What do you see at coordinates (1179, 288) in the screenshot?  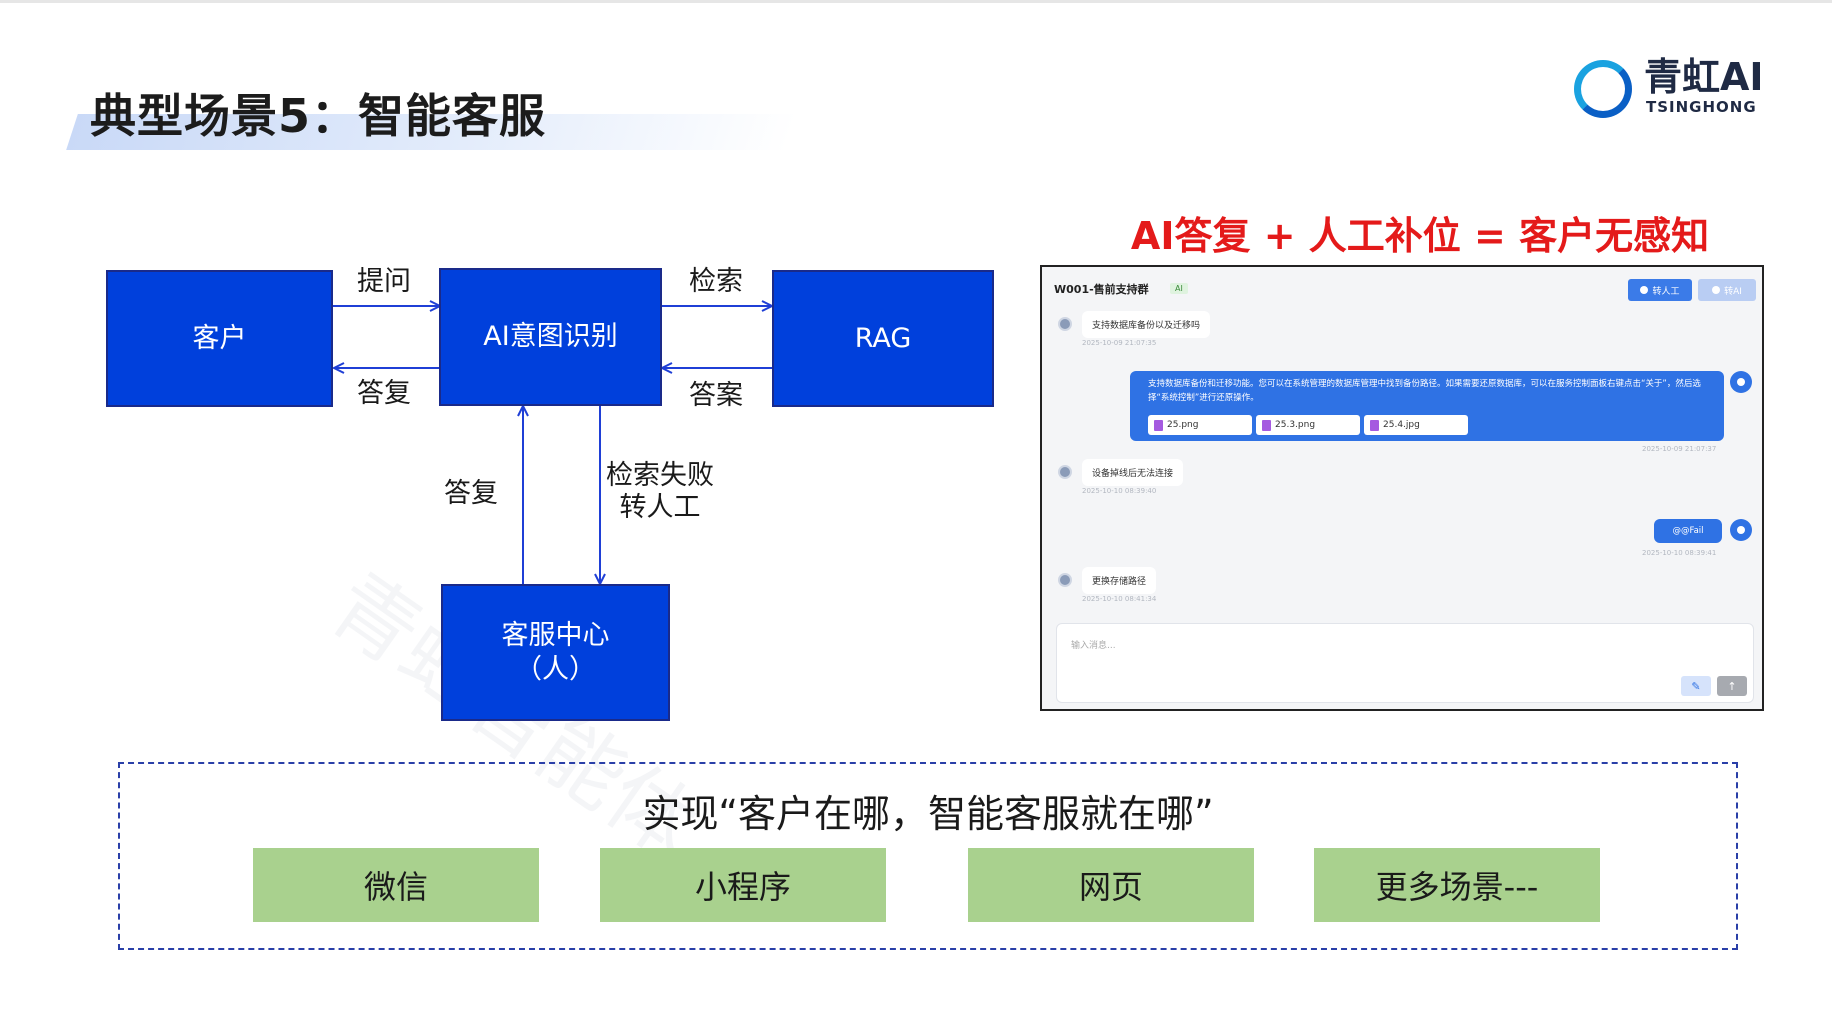 I see `chat-ai-tag: AI` at bounding box center [1179, 288].